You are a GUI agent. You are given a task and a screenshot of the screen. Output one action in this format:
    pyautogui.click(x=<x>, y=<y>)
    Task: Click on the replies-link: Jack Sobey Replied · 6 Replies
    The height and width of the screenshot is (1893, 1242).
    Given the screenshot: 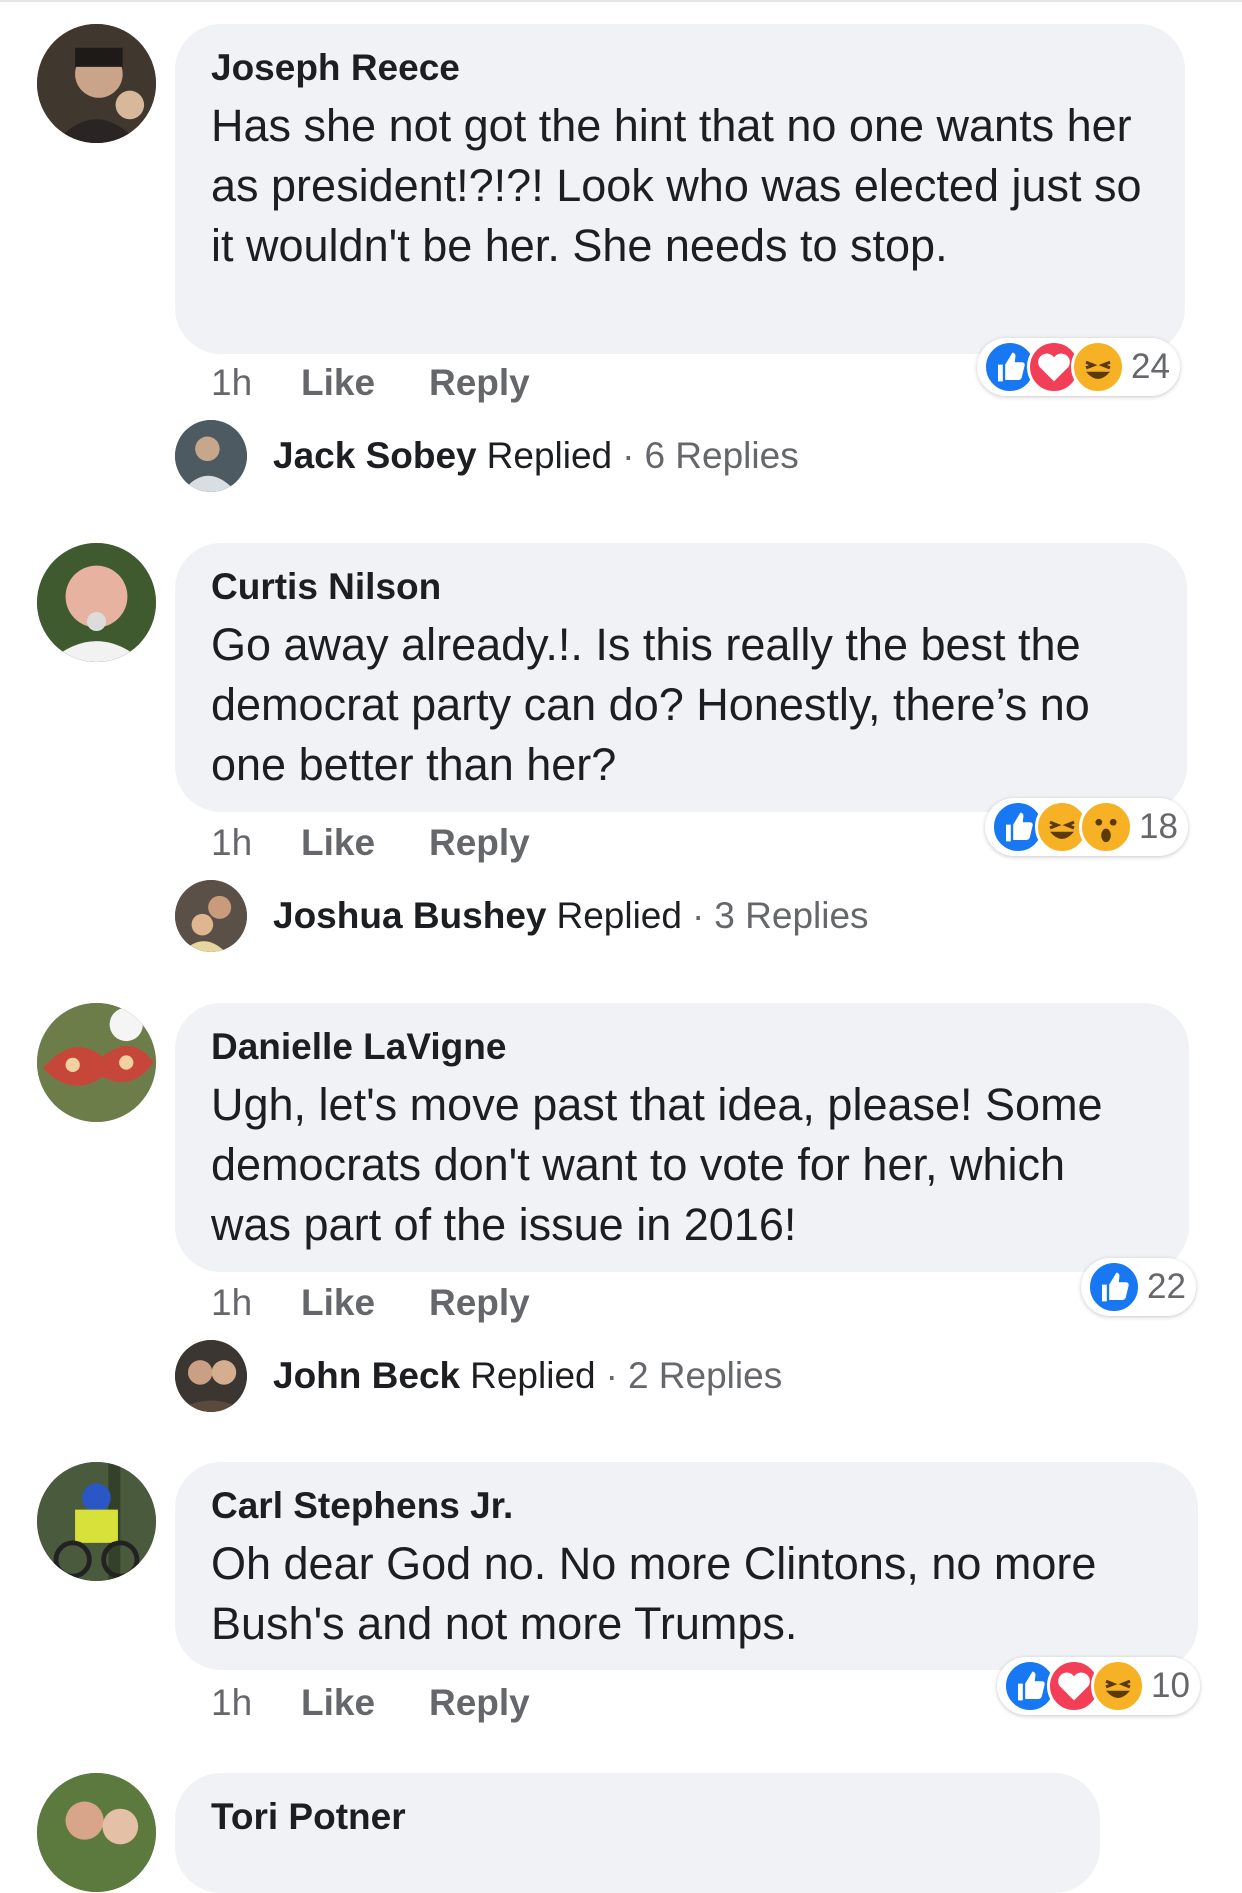 What is the action you would take?
    pyautogui.click(x=487, y=456)
    